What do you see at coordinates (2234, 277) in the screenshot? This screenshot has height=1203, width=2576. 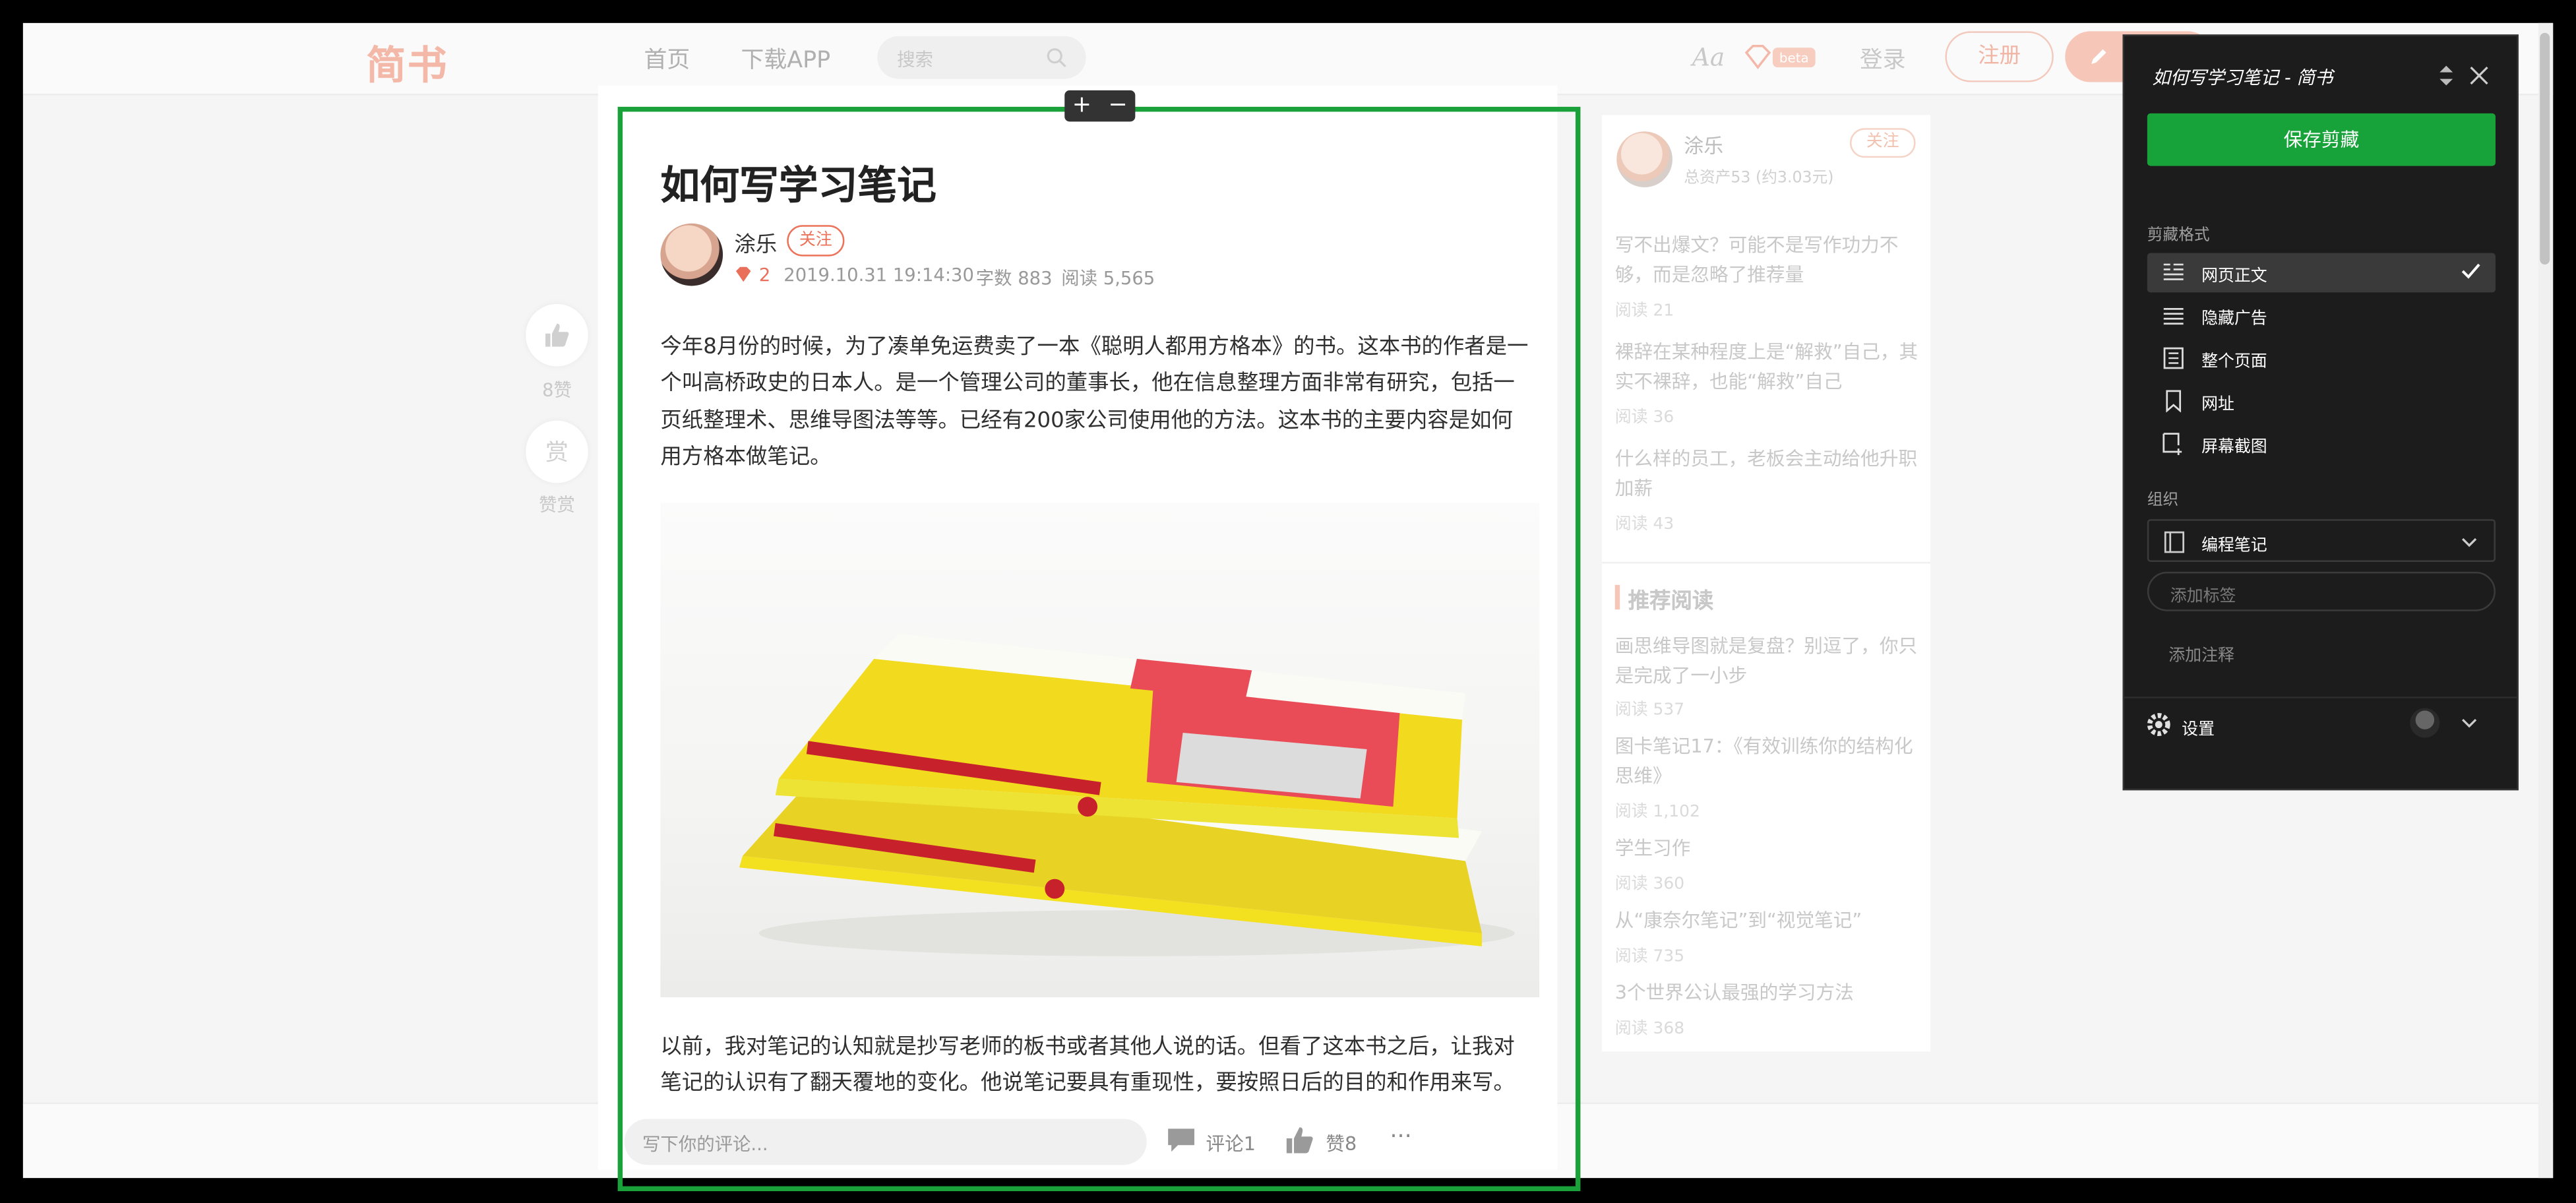 I see `format-option-label: 网页正文` at bounding box center [2234, 277].